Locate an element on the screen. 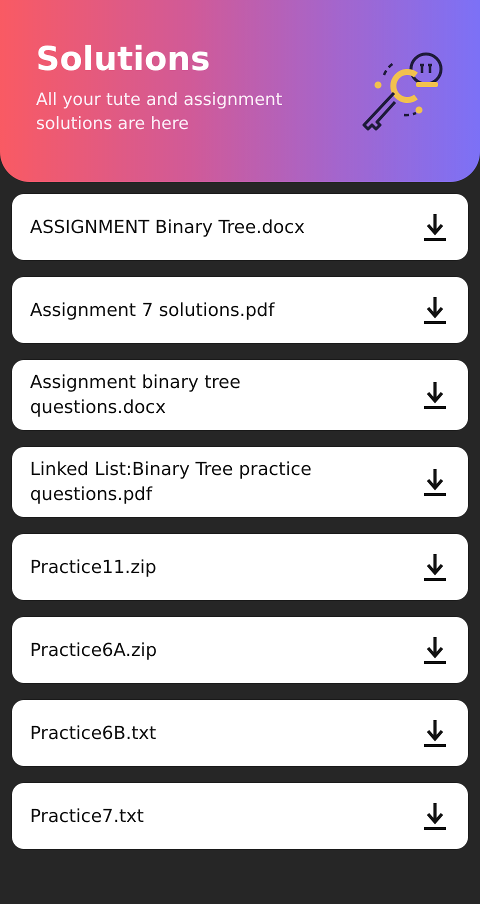 The width and height of the screenshot is (480, 904). file-card: Linked List:Binary Tree practice questions.pdf is located at coordinates (240, 482).